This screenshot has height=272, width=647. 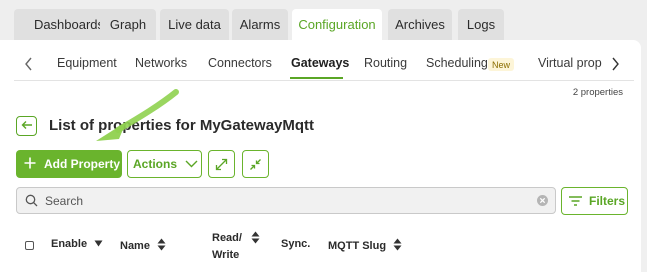 I want to click on tab-label: Archives, so click(x=420, y=24).